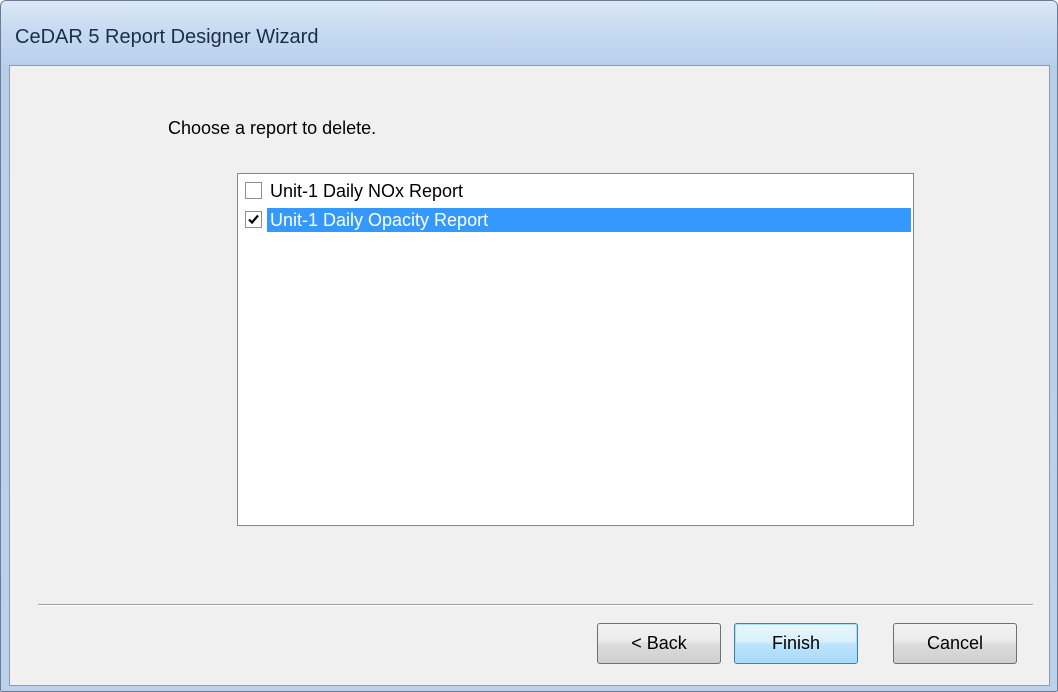 The width and height of the screenshot is (1058, 692). What do you see at coordinates (272, 128) in the screenshot?
I see `instruction-text: Choose a report to delete.` at bounding box center [272, 128].